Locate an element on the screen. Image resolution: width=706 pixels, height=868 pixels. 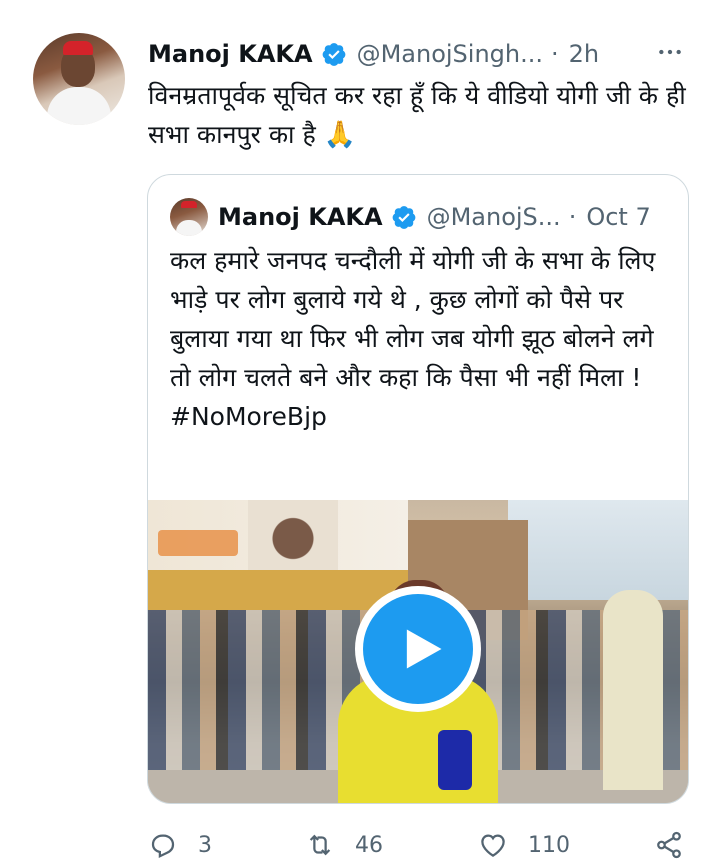
tweet-header: Manoj KAKA @ManojSingh... · 2h is located at coordinates (427, 54).